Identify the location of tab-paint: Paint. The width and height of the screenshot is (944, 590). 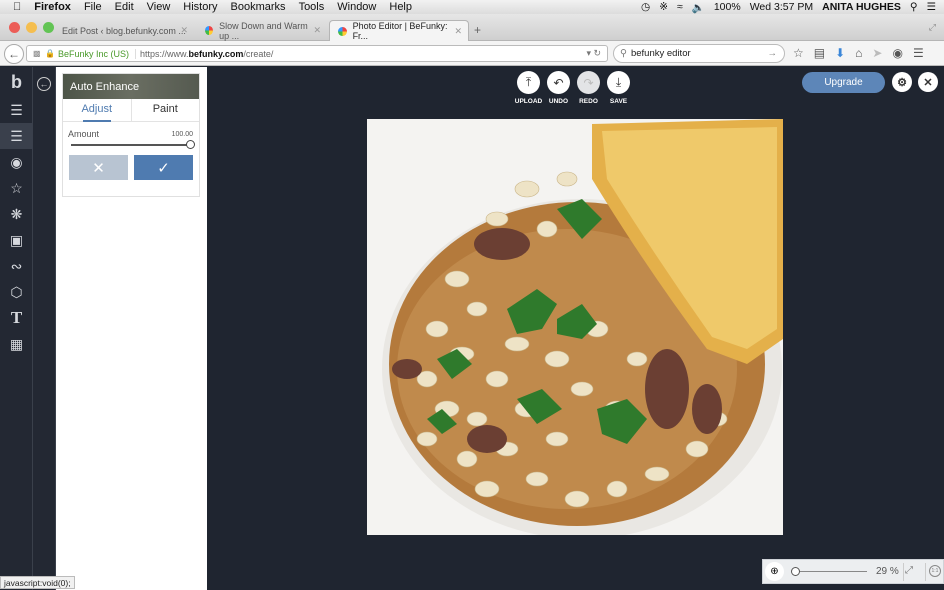
(166, 110).